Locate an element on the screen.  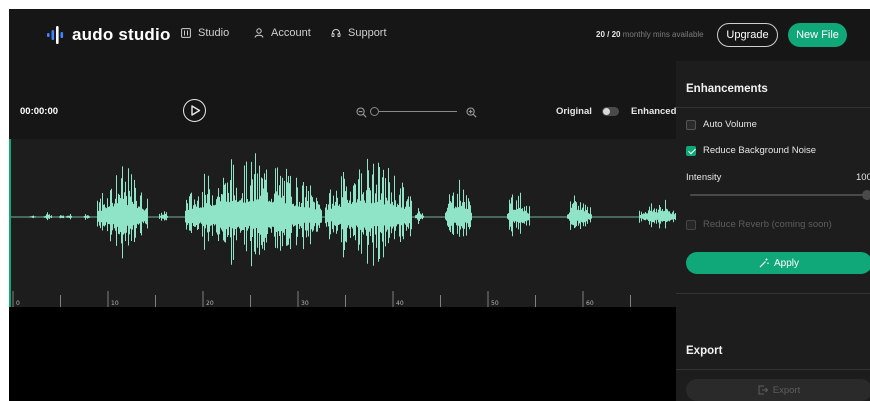
zoom-in-icon is located at coordinates (471, 112).